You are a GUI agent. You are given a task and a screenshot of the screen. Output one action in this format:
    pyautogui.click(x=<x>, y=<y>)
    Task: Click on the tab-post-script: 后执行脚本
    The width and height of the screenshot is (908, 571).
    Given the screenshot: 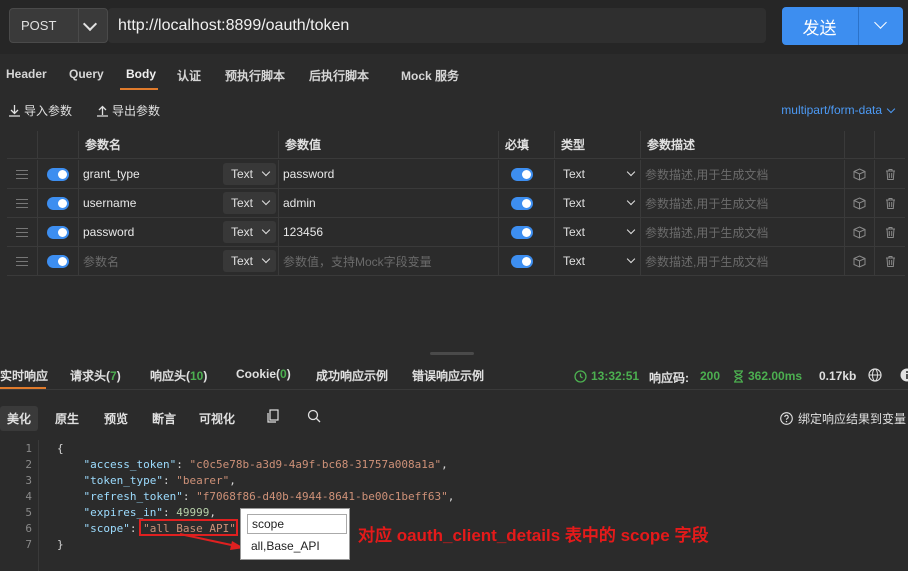 What is the action you would take?
    pyautogui.click(x=339, y=75)
    